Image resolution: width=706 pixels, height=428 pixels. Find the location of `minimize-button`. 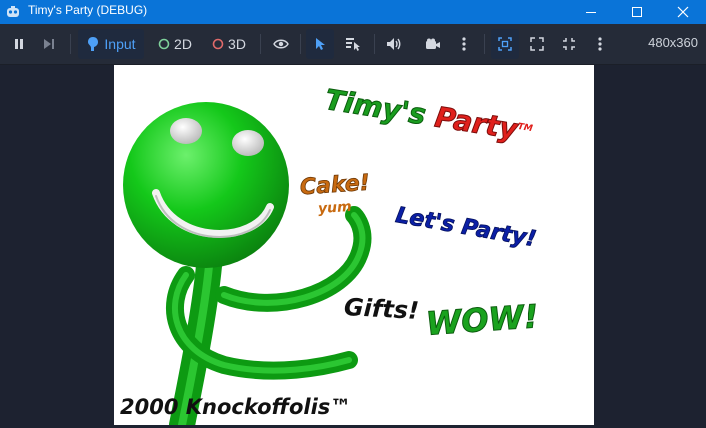

minimize-button is located at coordinates (591, 12).